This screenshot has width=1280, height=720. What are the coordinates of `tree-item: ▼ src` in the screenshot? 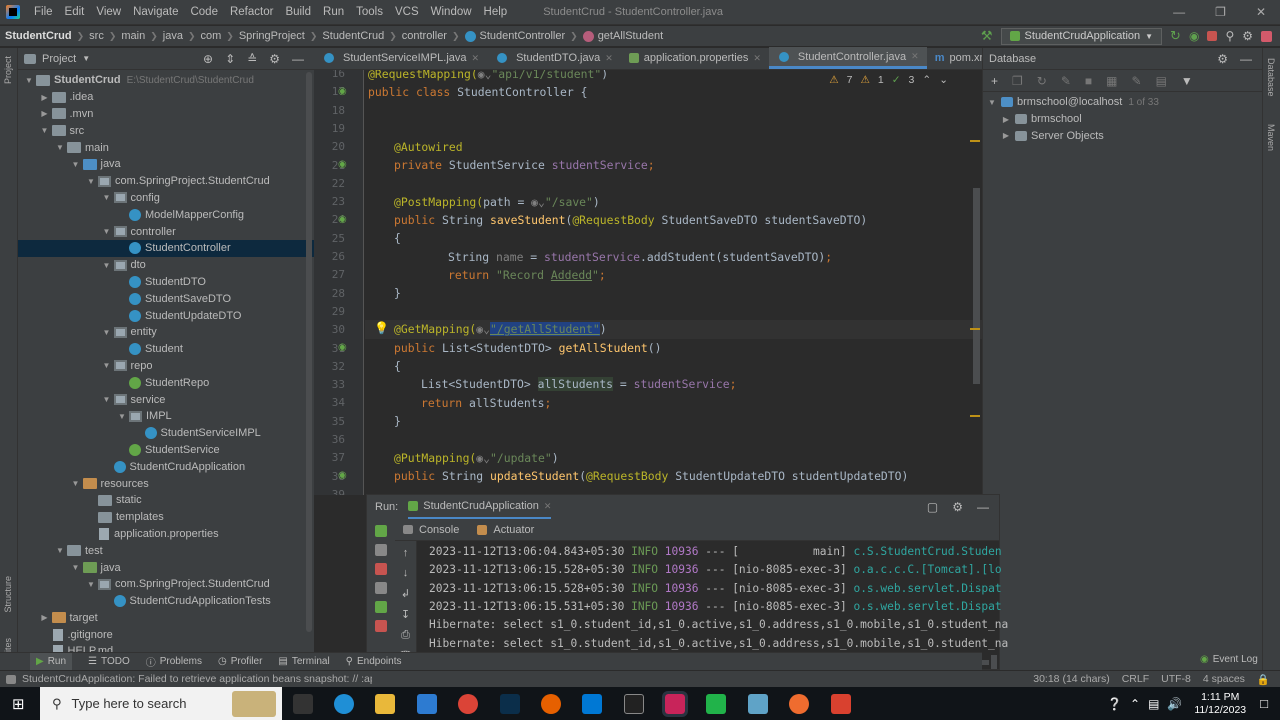 It's located at (166, 130).